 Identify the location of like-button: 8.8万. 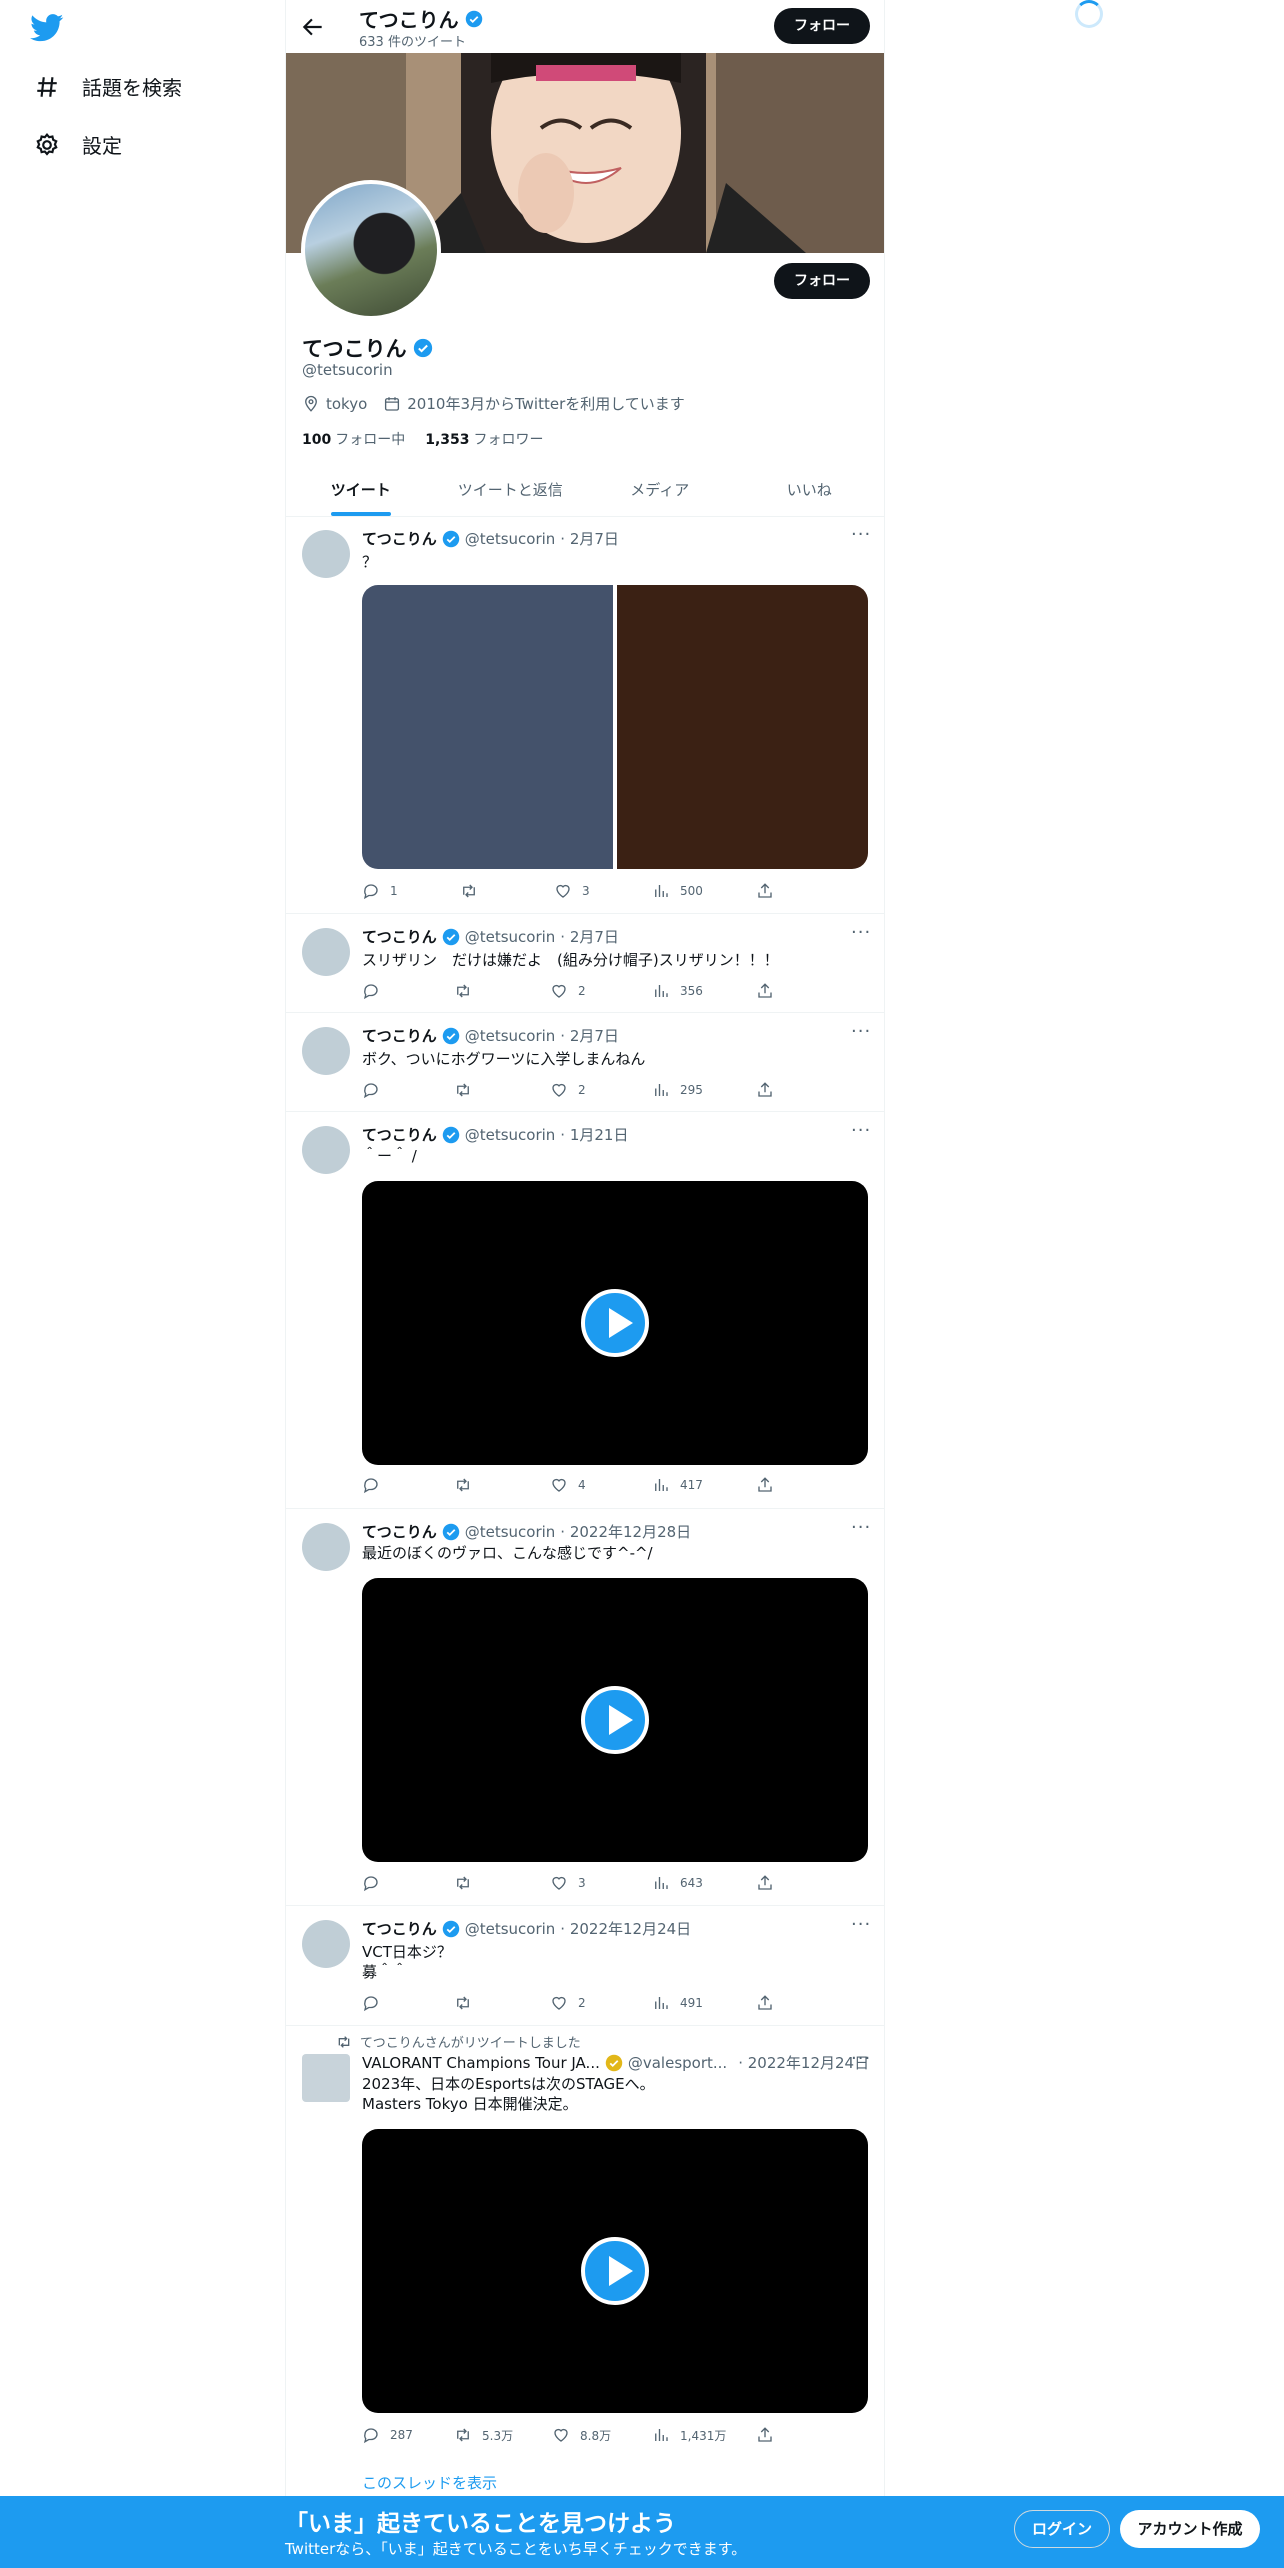
(581, 2435).